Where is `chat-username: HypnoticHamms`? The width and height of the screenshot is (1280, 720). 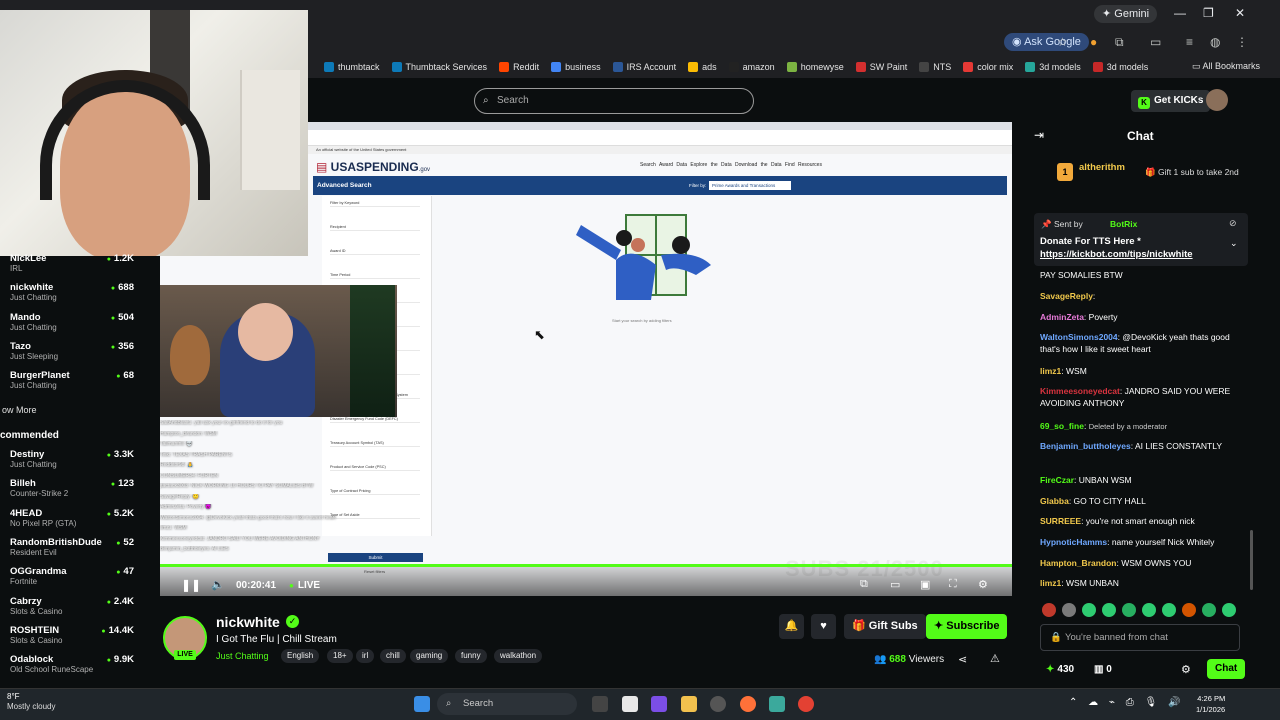
chat-username: HypnoticHamms is located at coordinates (1073, 542).